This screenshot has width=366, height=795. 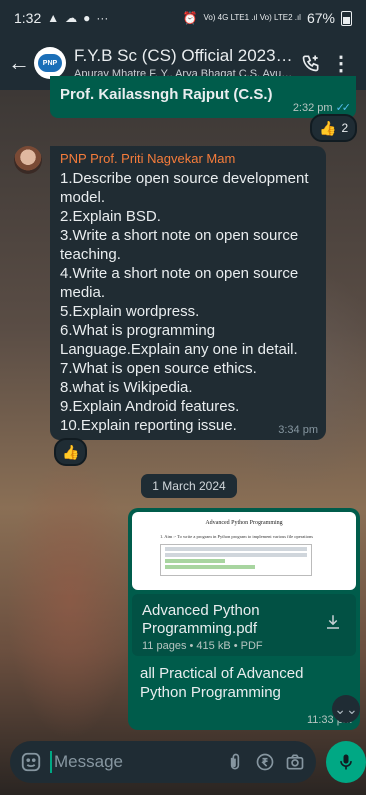 I want to click on more-notifications-icon: ···, so click(x=102, y=18).